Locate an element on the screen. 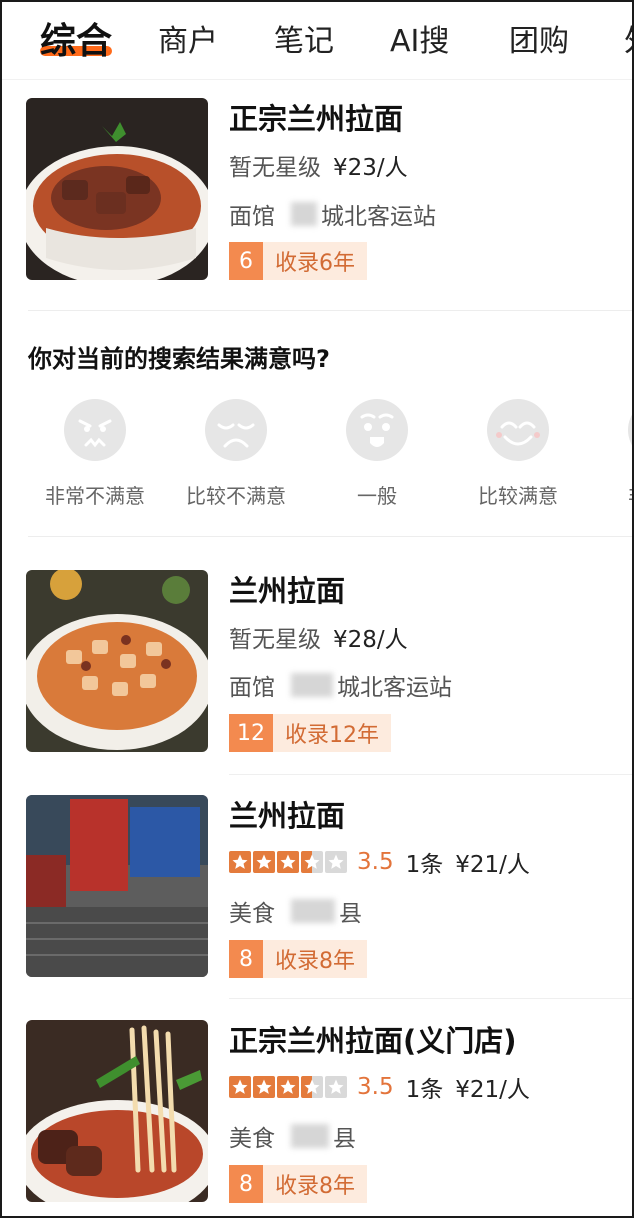  avg-price: ¥28/人 is located at coordinates (370, 640).